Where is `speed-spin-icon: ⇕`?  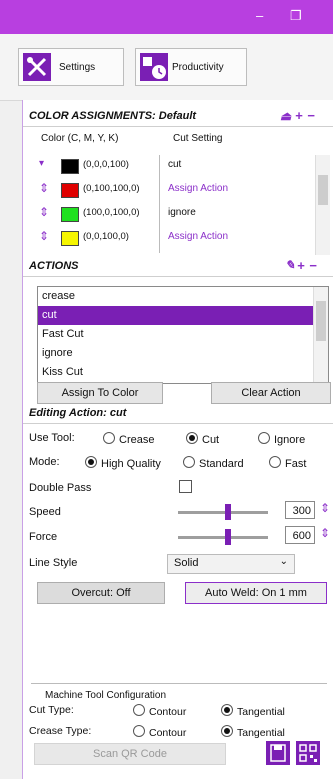 speed-spin-icon: ⇕ is located at coordinates (325, 508).